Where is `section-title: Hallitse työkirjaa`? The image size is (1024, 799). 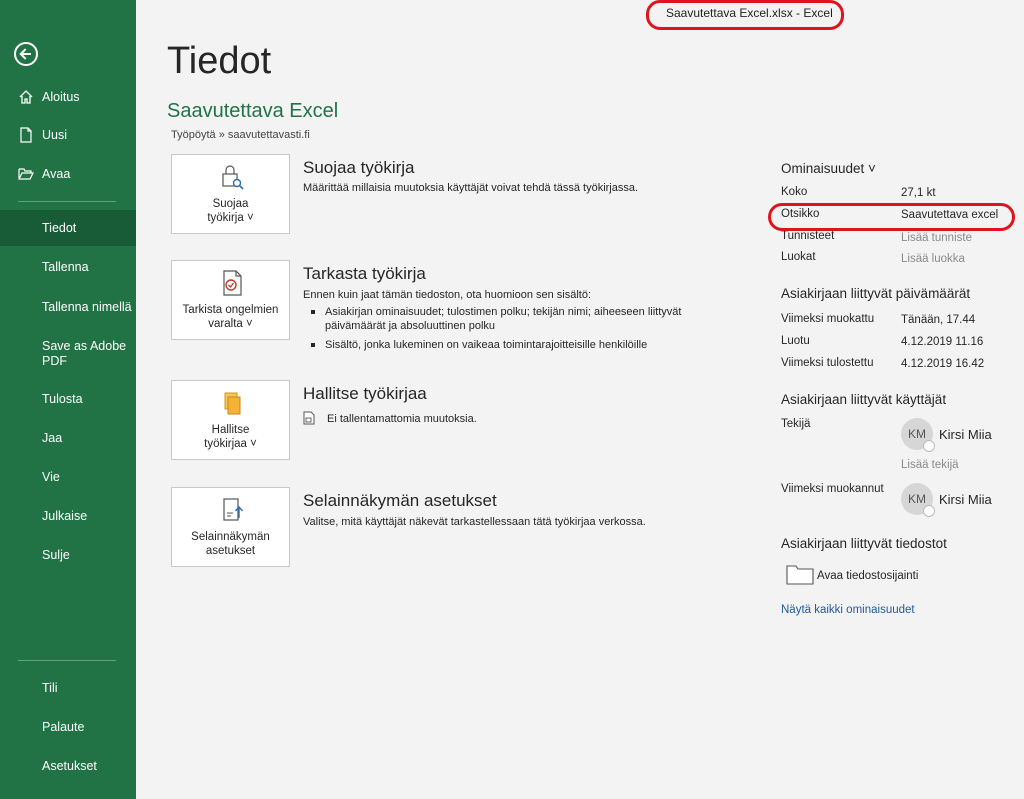
section-title: Hallitse työkirjaa is located at coordinates (365, 393).